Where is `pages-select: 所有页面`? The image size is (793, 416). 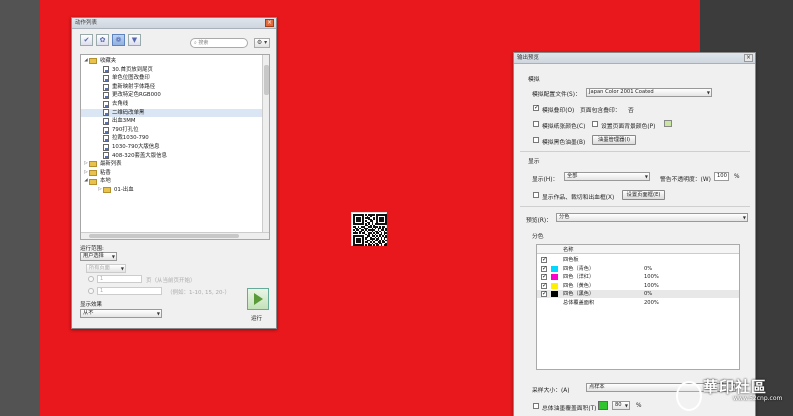 pages-select: 所有页面 is located at coordinates (106, 268).